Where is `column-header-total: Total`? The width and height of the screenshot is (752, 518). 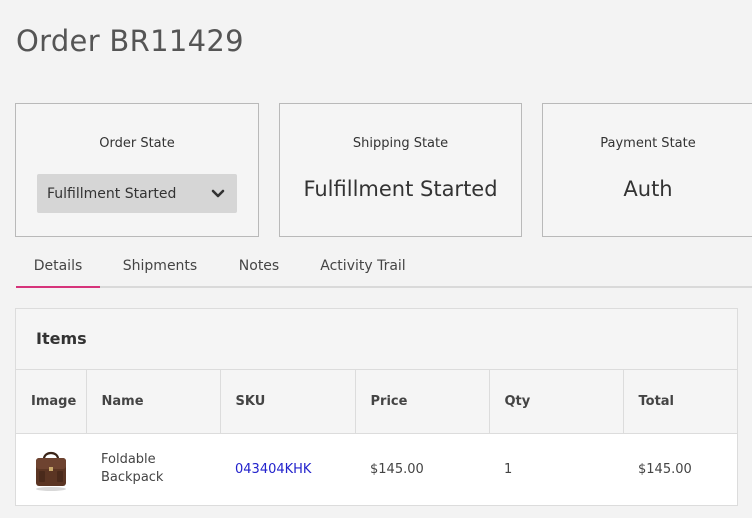 column-header-total: Total is located at coordinates (680, 402).